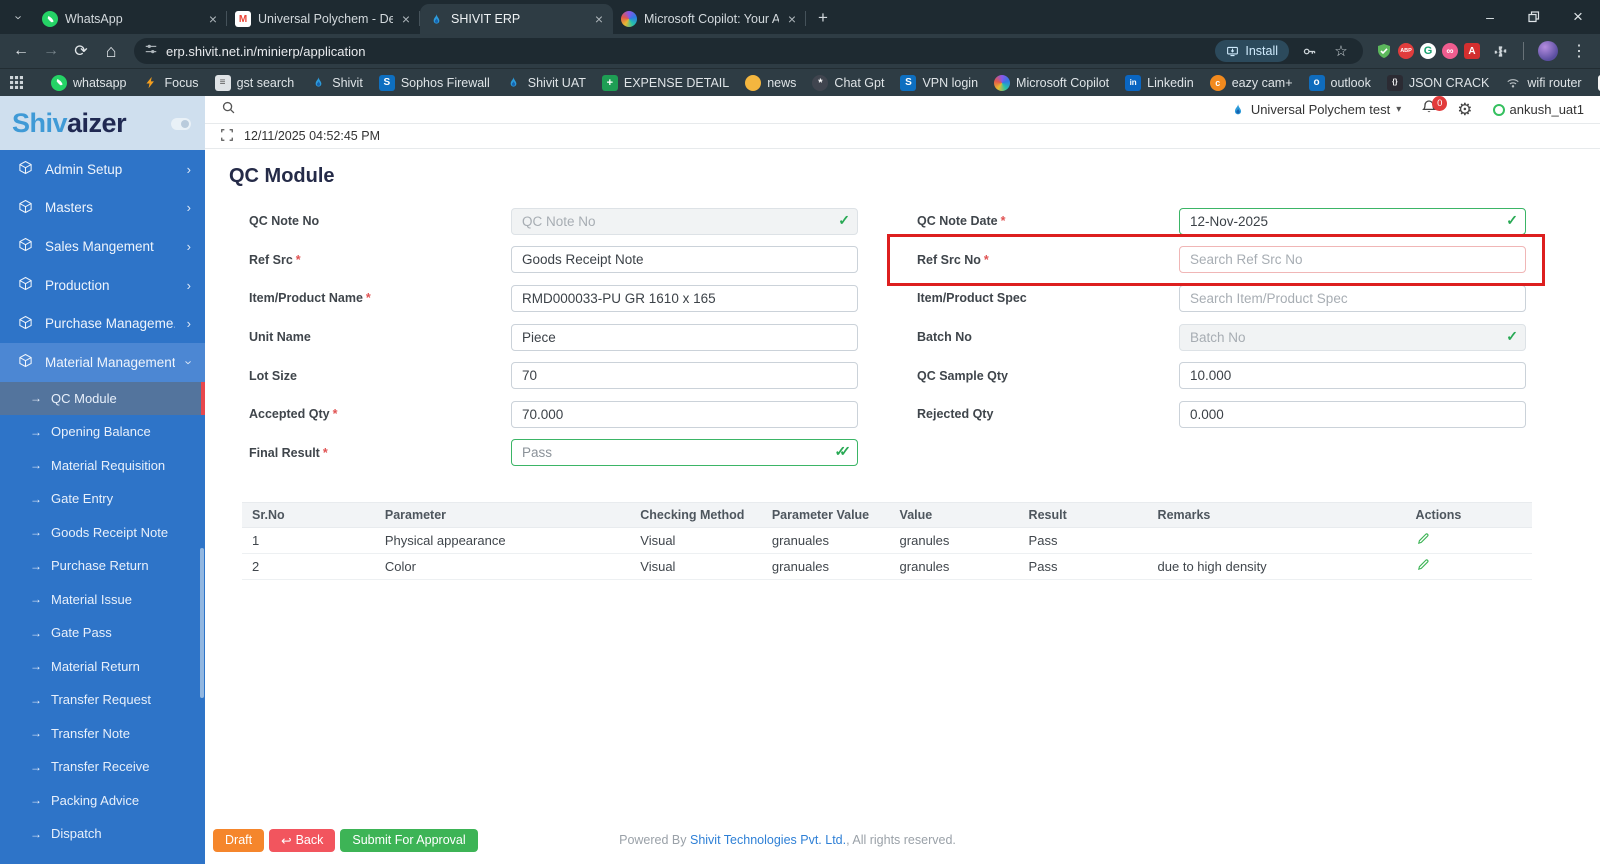  What do you see at coordinates (1051, 82) in the screenshot?
I see `bookmark-microsoft-copilot: Microsoft Copilot` at bounding box center [1051, 82].